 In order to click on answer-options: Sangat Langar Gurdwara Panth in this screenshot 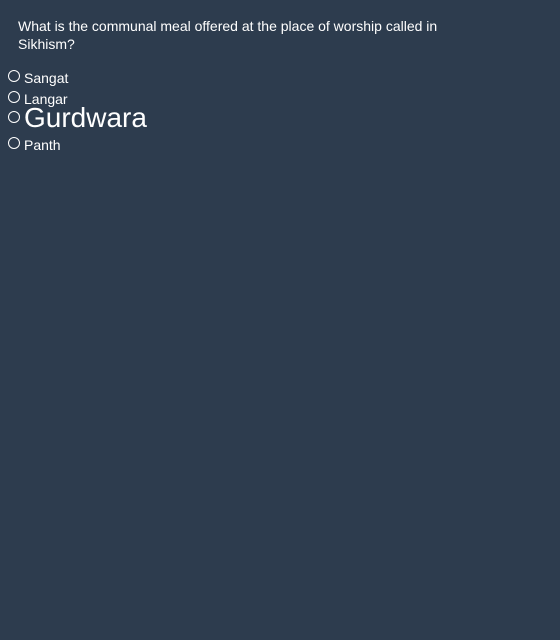, I will do `click(278, 112)`.